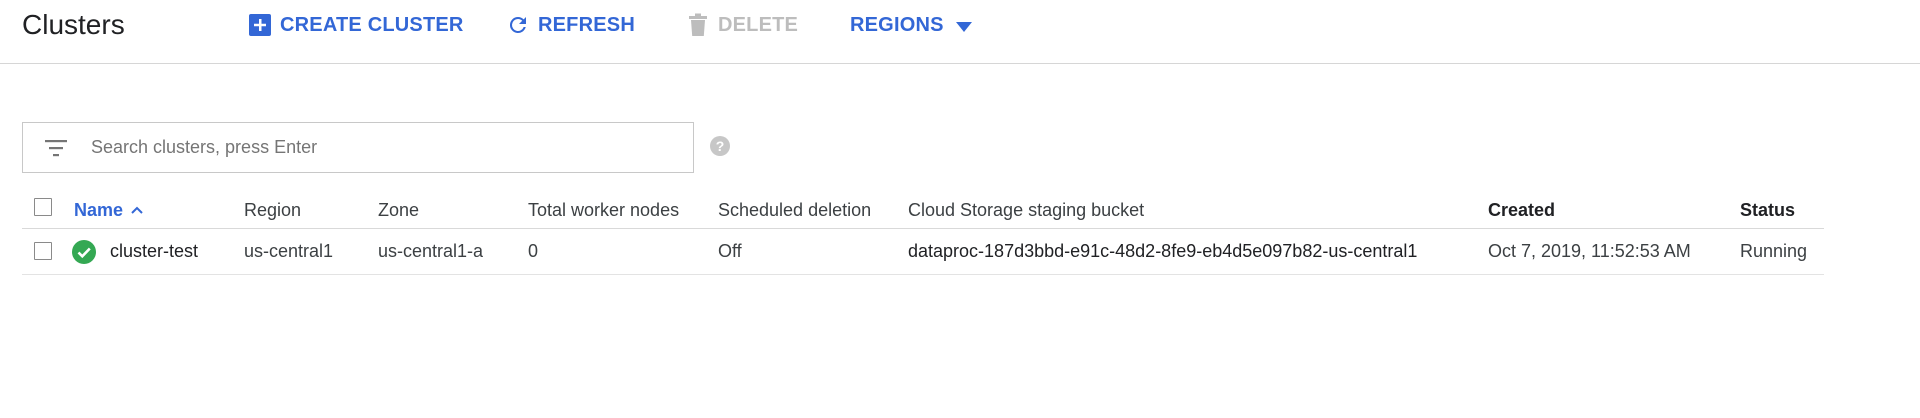 The height and width of the screenshot is (418, 1920). I want to click on cluster-worker-nodes: 0, so click(533, 251).